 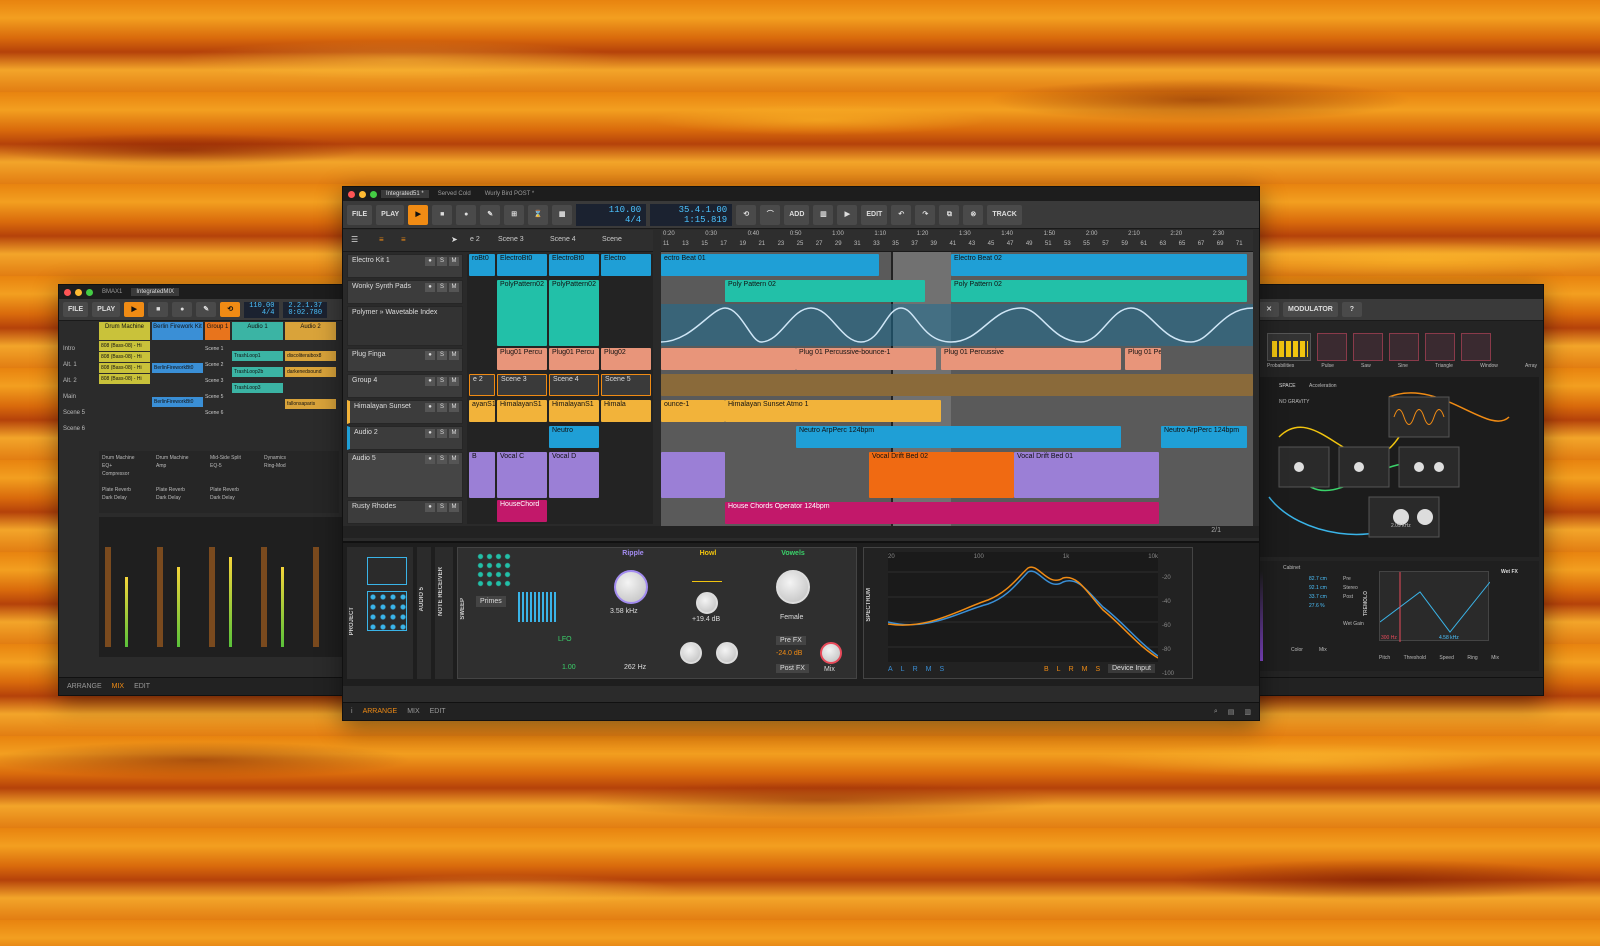 What do you see at coordinates (874, 214) in the screenshot?
I see `edit-button: EDIT` at bounding box center [874, 214].